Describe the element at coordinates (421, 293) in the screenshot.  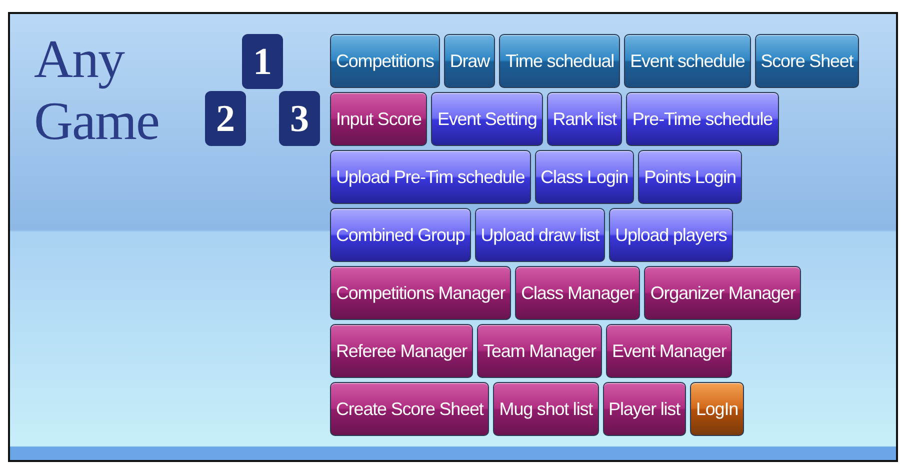
I see `menu-button: Competitions Manager` at that location.